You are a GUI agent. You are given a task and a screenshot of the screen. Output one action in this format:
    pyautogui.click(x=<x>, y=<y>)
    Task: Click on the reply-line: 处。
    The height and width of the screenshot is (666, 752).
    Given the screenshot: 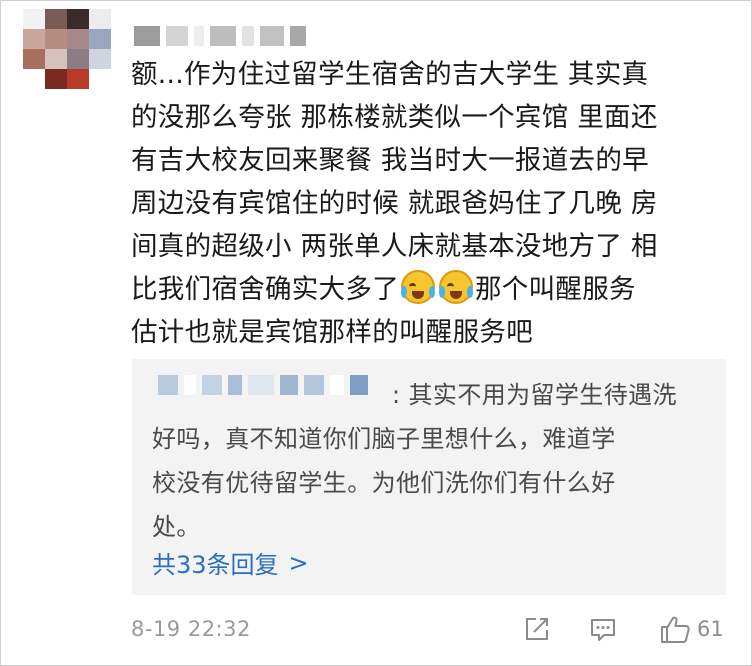 What is the action you would take?
    pyautogui.click(x=176, y=527)
    